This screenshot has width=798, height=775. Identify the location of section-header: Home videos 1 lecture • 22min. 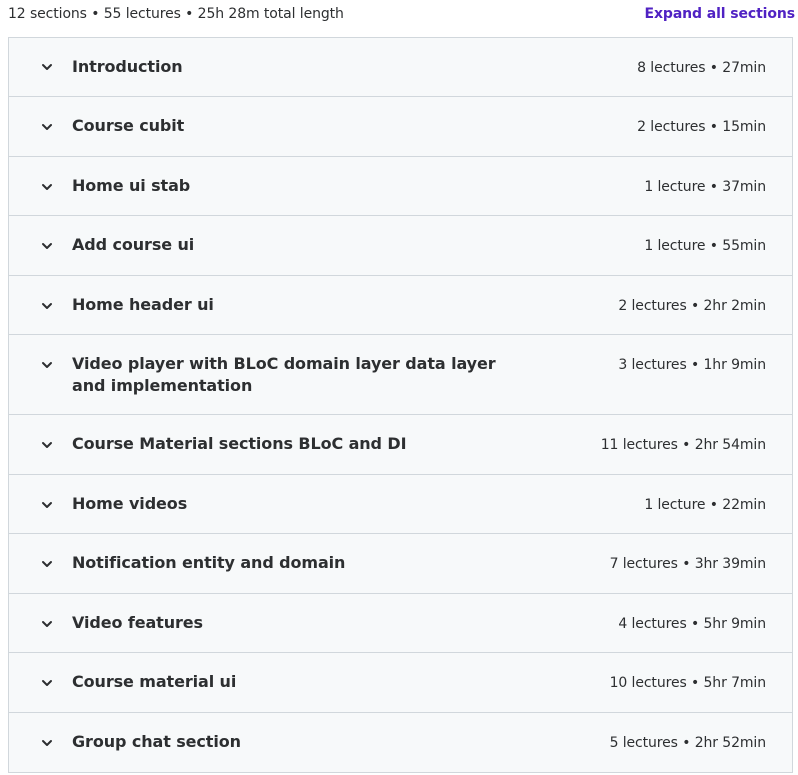
(400, 504).